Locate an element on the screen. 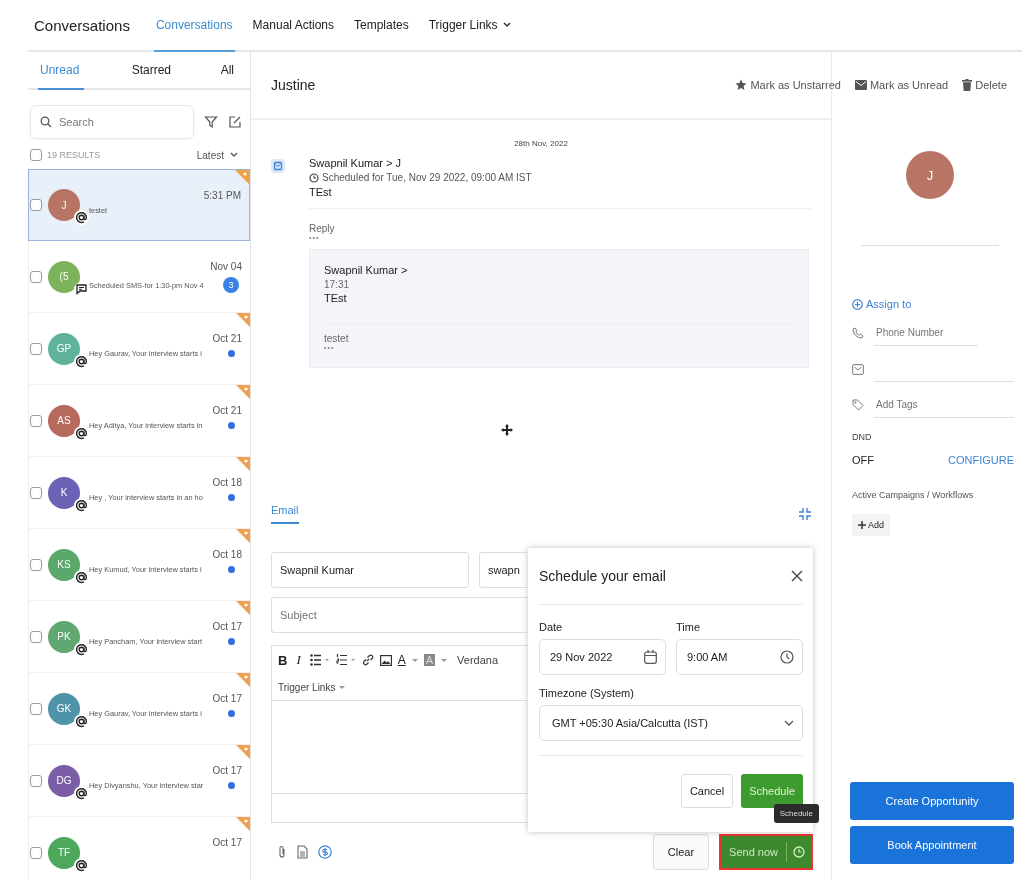  action-button: Book Appointment is located at coordinates (932, 845).